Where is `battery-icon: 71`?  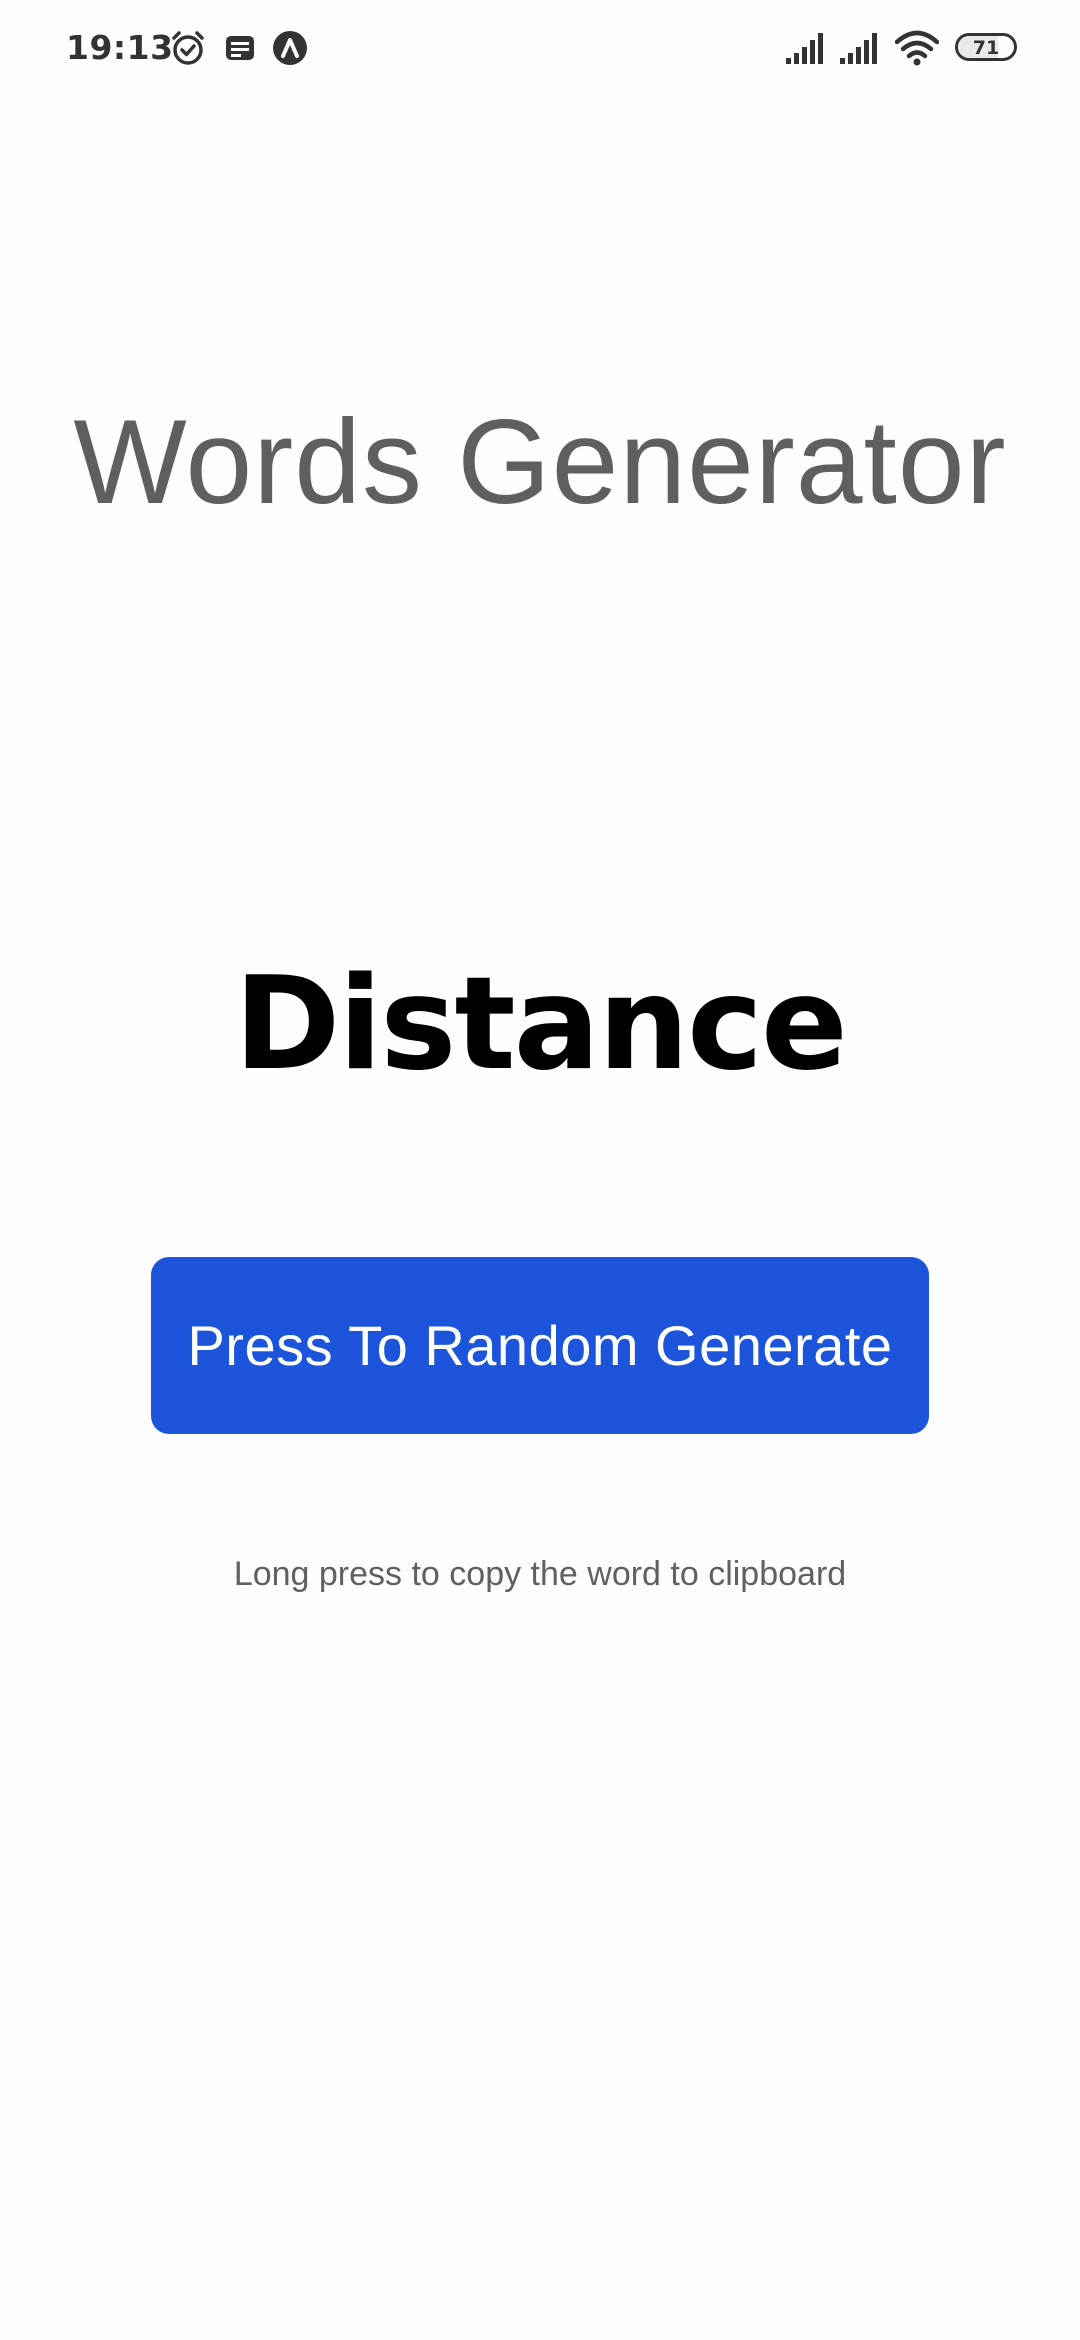
battery-icon: 71 is located at coordinates (986, 47).